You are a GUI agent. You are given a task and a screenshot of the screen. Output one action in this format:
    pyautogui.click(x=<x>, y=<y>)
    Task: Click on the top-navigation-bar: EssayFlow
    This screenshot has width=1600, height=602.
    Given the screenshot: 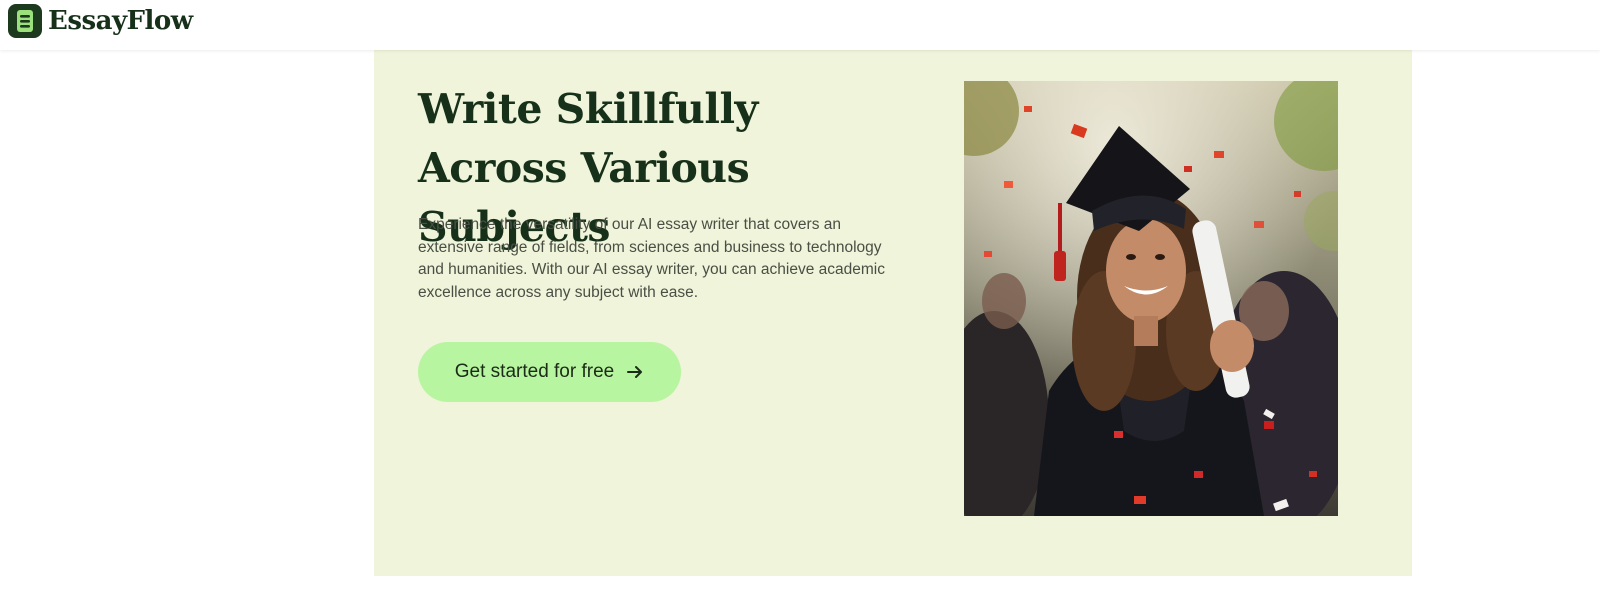 What is the action you would take?
    pyautogui.click(x=800, y=25)
    